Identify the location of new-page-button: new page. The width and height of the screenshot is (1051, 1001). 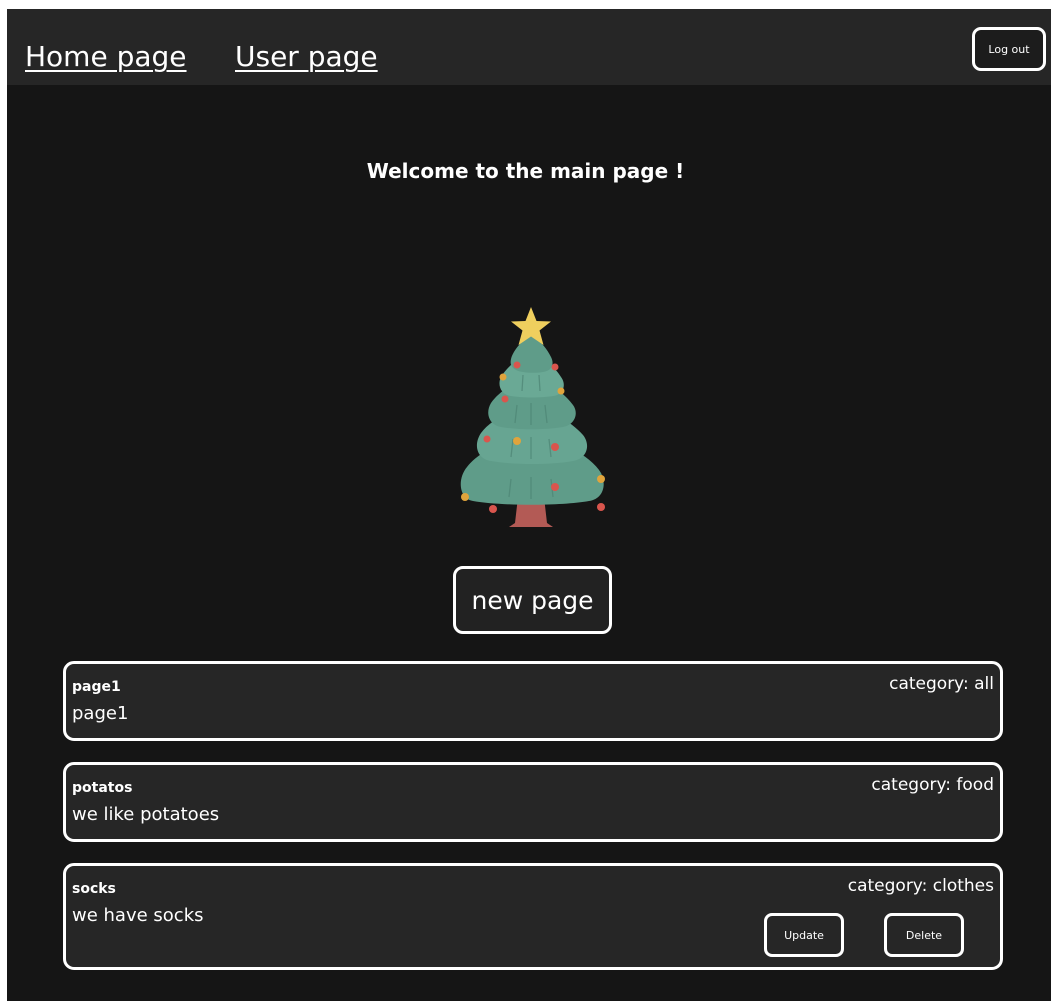
(532, 600).